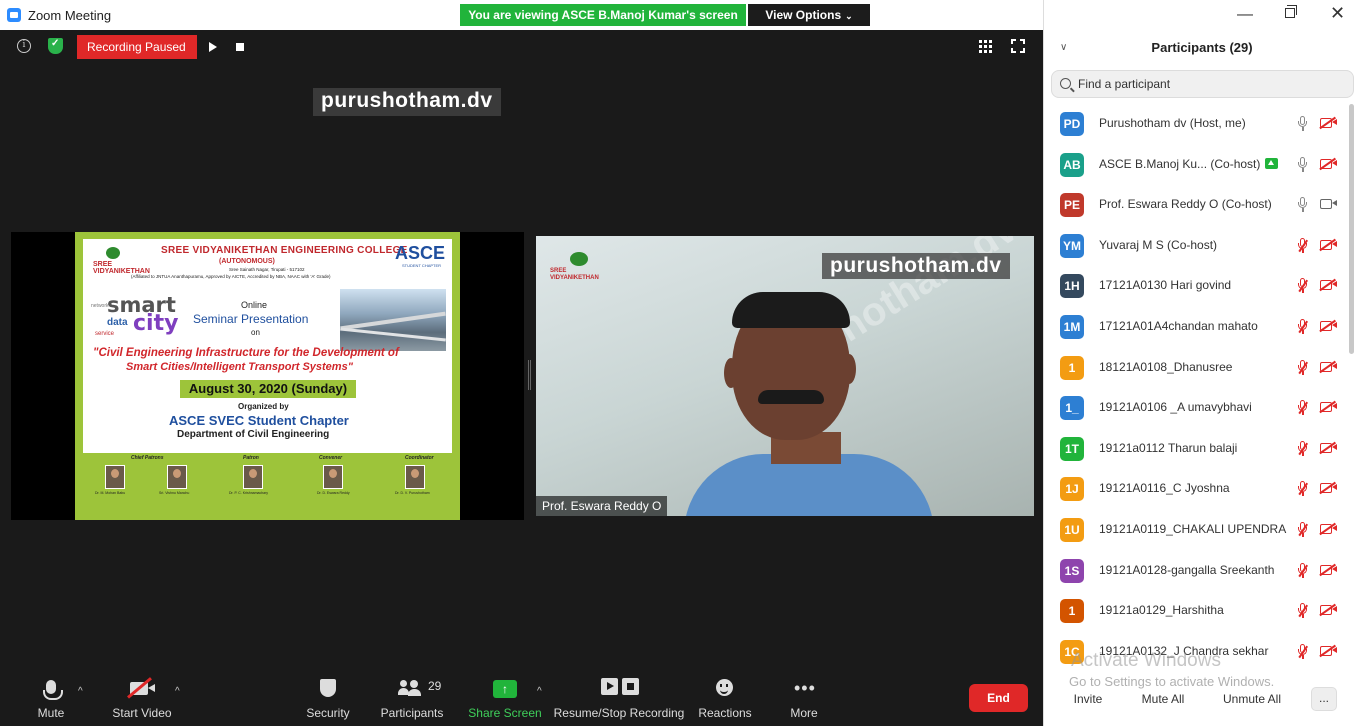 This screenshot has width=1360, height=726. What do you see at coordinates (411, 688) in the screenshot?
I see `participants-icon` at bounding box center [411, 688].